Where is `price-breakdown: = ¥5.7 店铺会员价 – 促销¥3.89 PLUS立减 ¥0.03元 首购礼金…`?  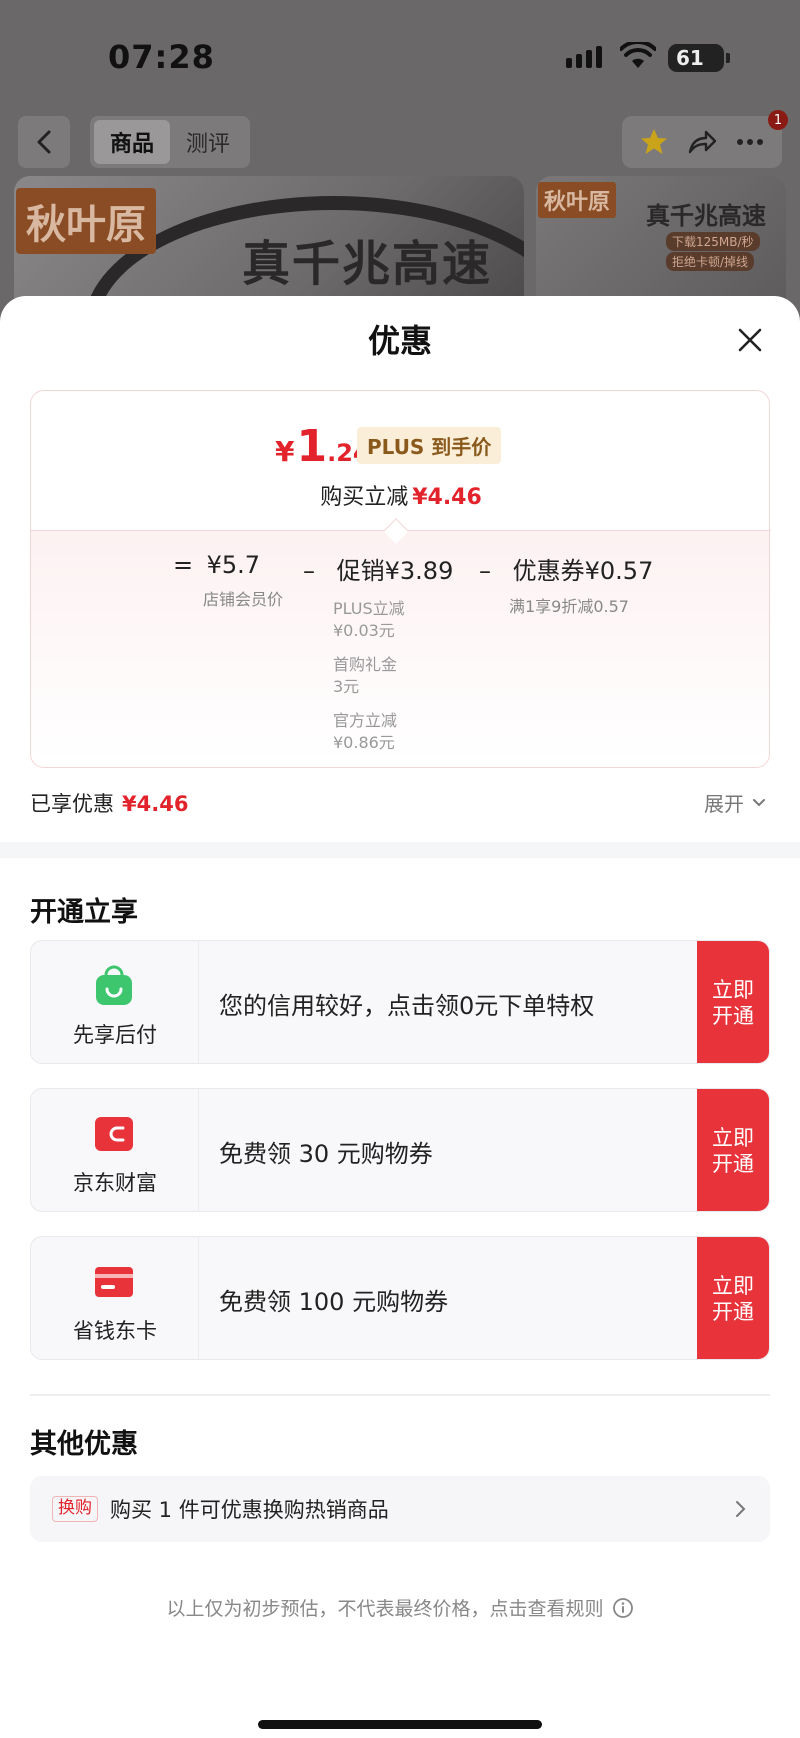
price-breakdown: = ¥5.7 店铺会员价 – 促销¥3.89 PLUS立减 ¥0.03元 首购礼金… is located at coordinates (401, 656).